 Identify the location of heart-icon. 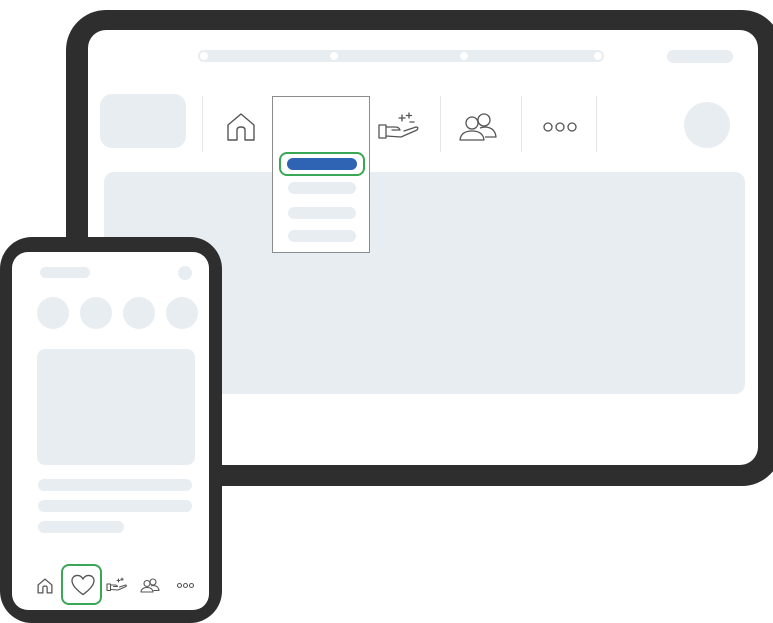
(83, 585).